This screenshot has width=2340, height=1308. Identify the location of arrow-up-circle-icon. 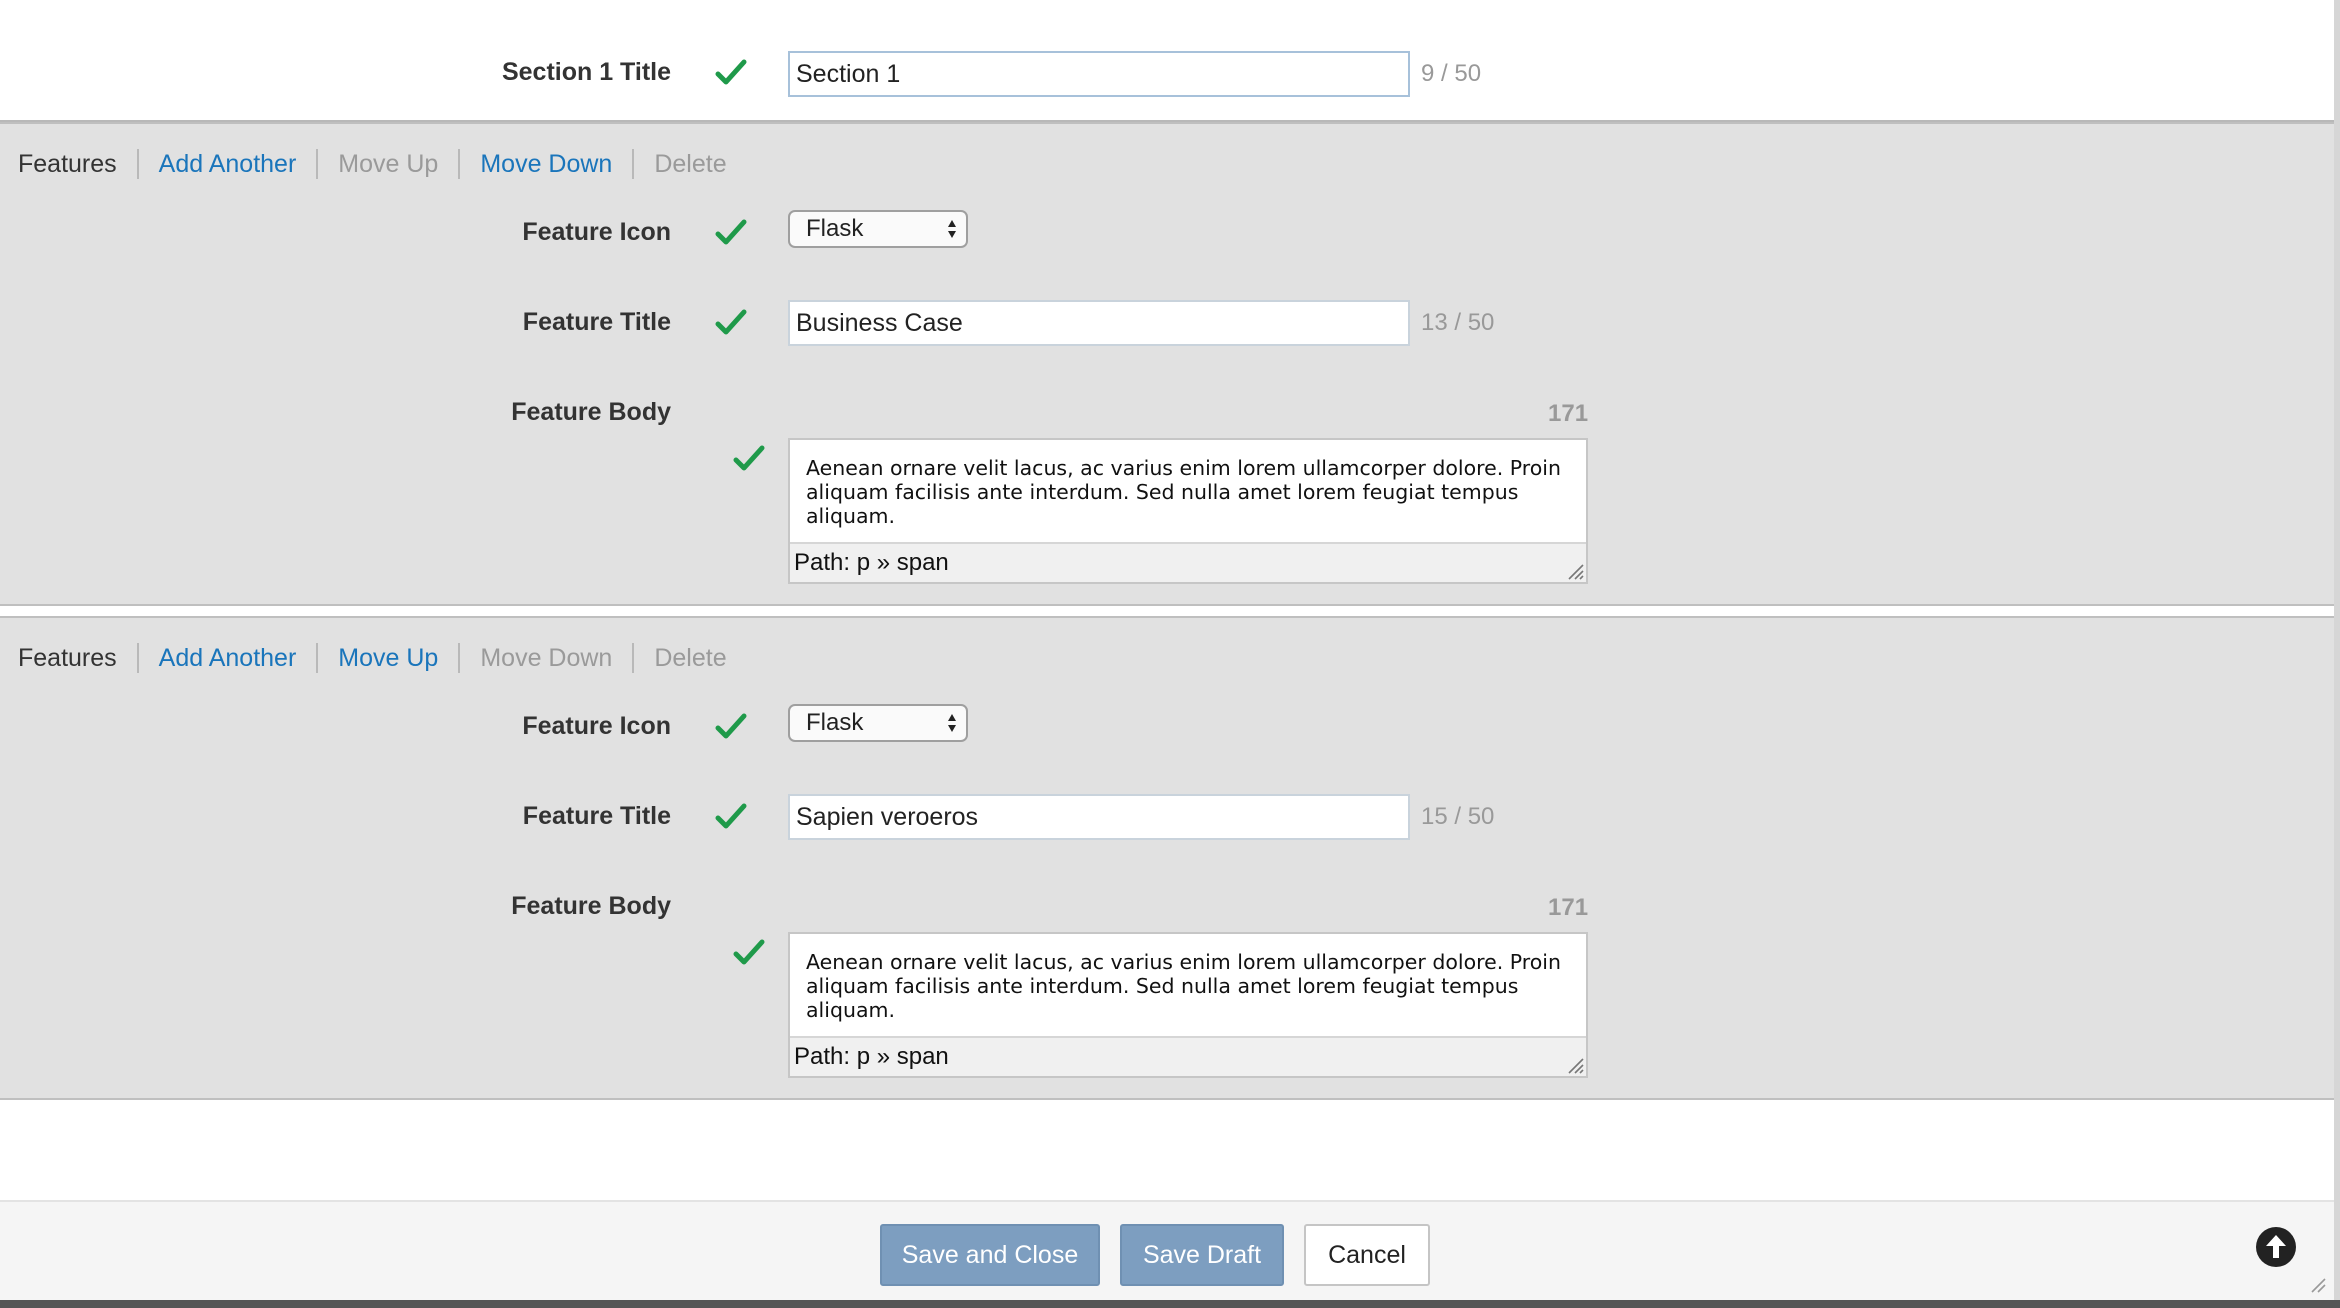
(2276, 1247).